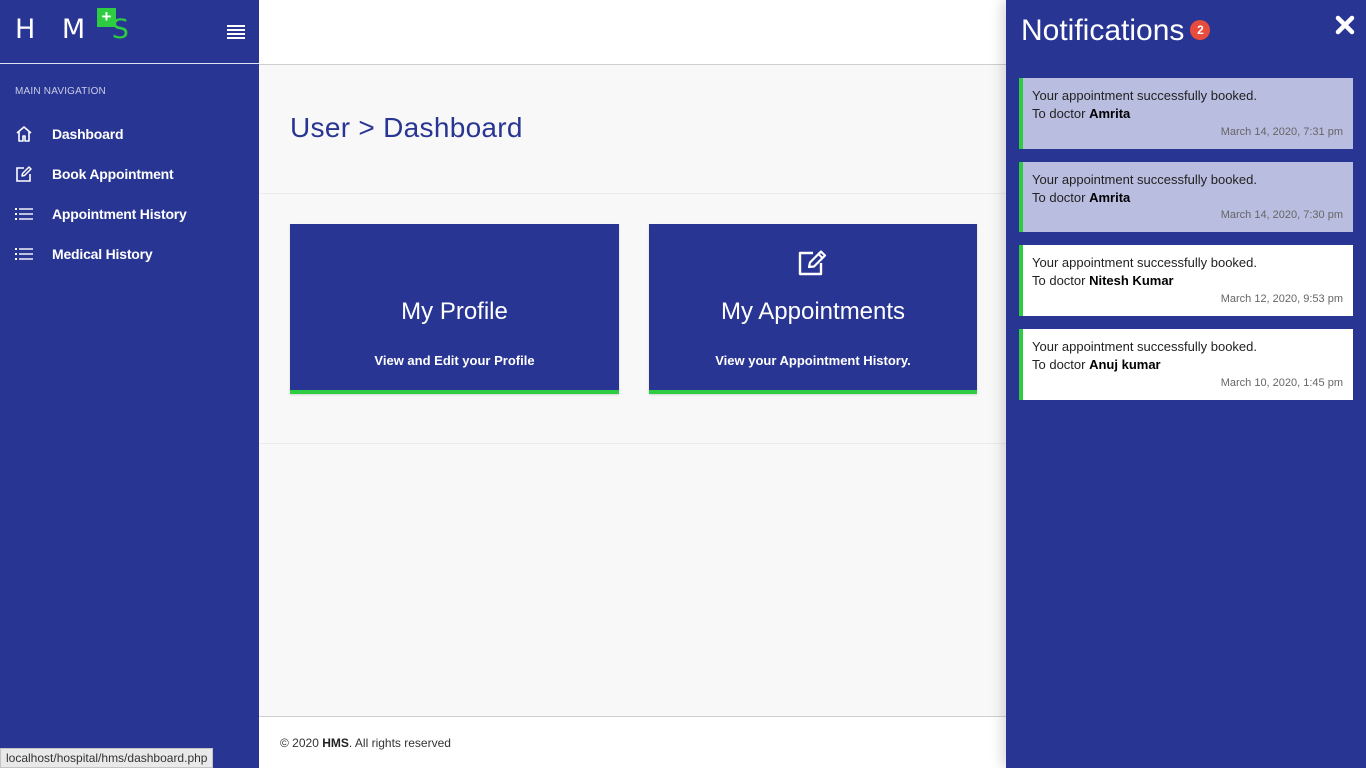 Image resolution: width=1366 pixels, height=768 pixels. I want to click on browser-status-url: localhost/hospital/hms/dashboard.php, so click(107, 758).